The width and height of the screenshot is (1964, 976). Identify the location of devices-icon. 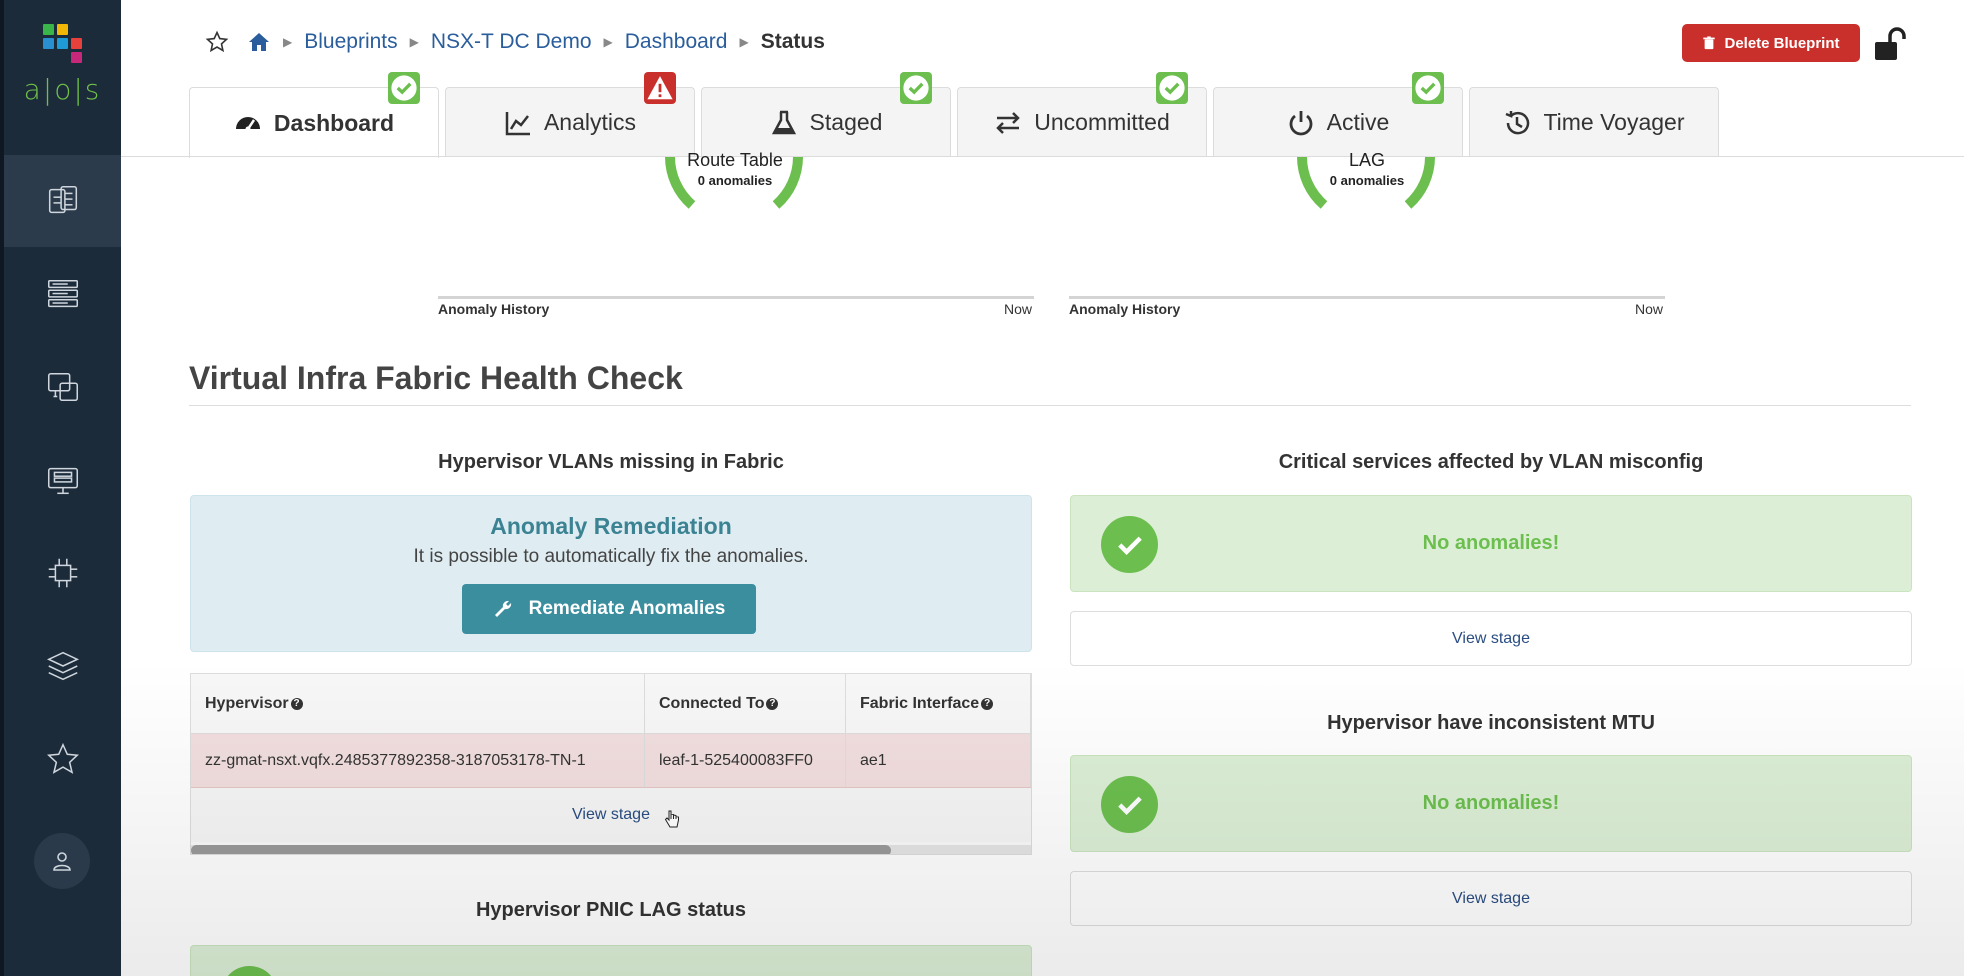
(62, 293).